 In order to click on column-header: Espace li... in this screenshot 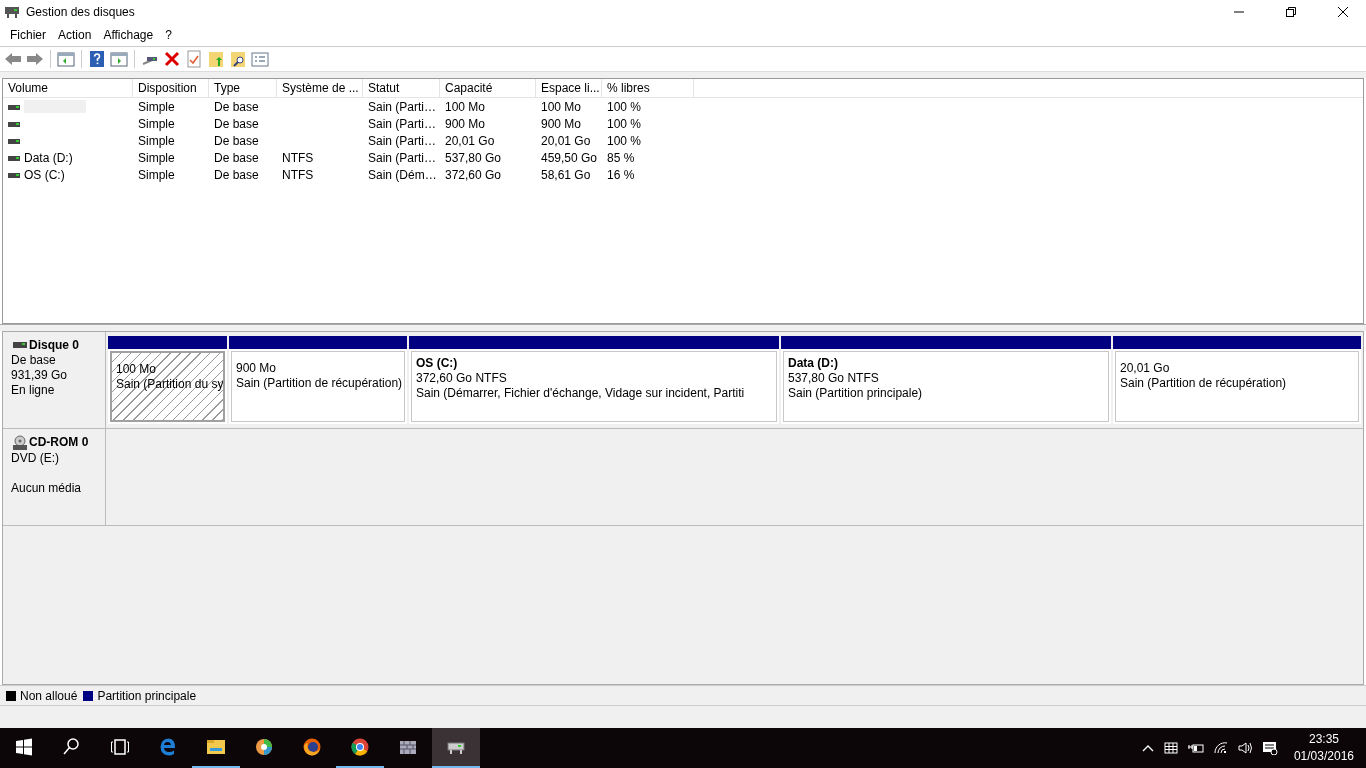, I will do `click(569, 88)`.